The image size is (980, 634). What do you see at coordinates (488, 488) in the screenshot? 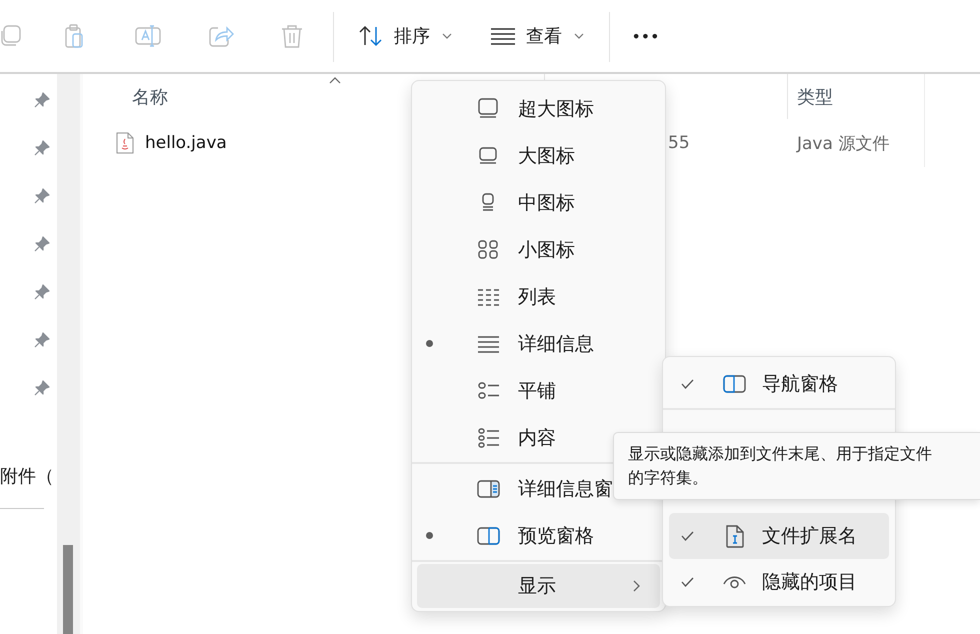
I see `details-pane-icon` at bounding box center [488, 488].